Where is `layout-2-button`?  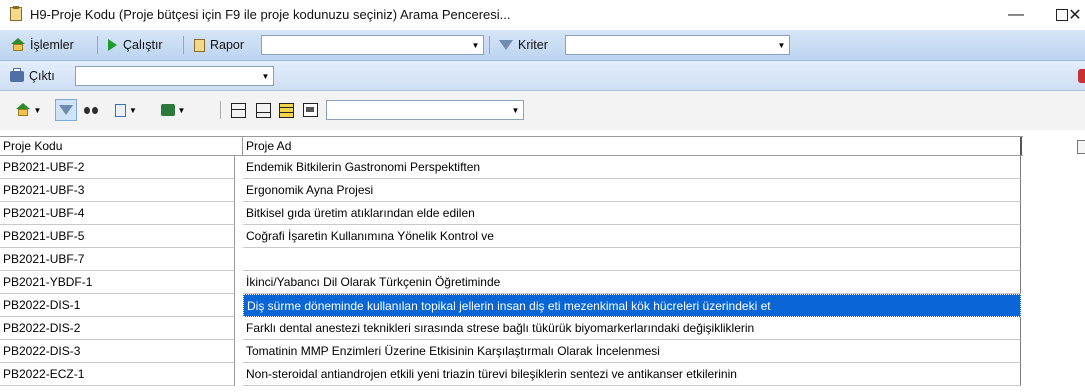
layout-2-button is located at coordinates (263, 110).